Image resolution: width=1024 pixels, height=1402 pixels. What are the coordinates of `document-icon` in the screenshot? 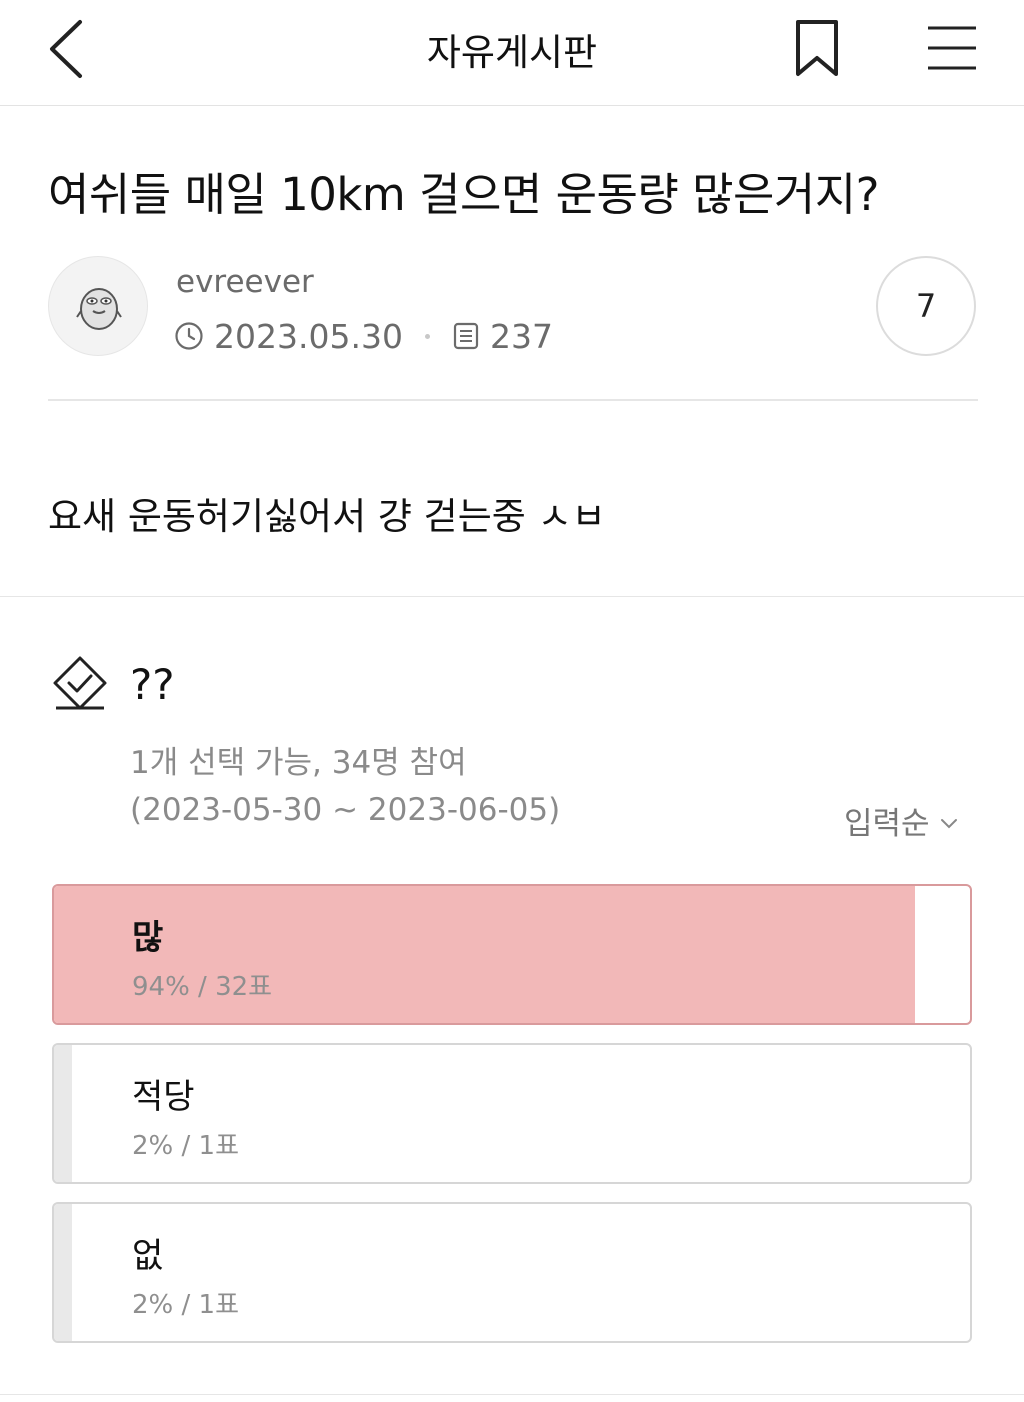 It's located at (466, 336).